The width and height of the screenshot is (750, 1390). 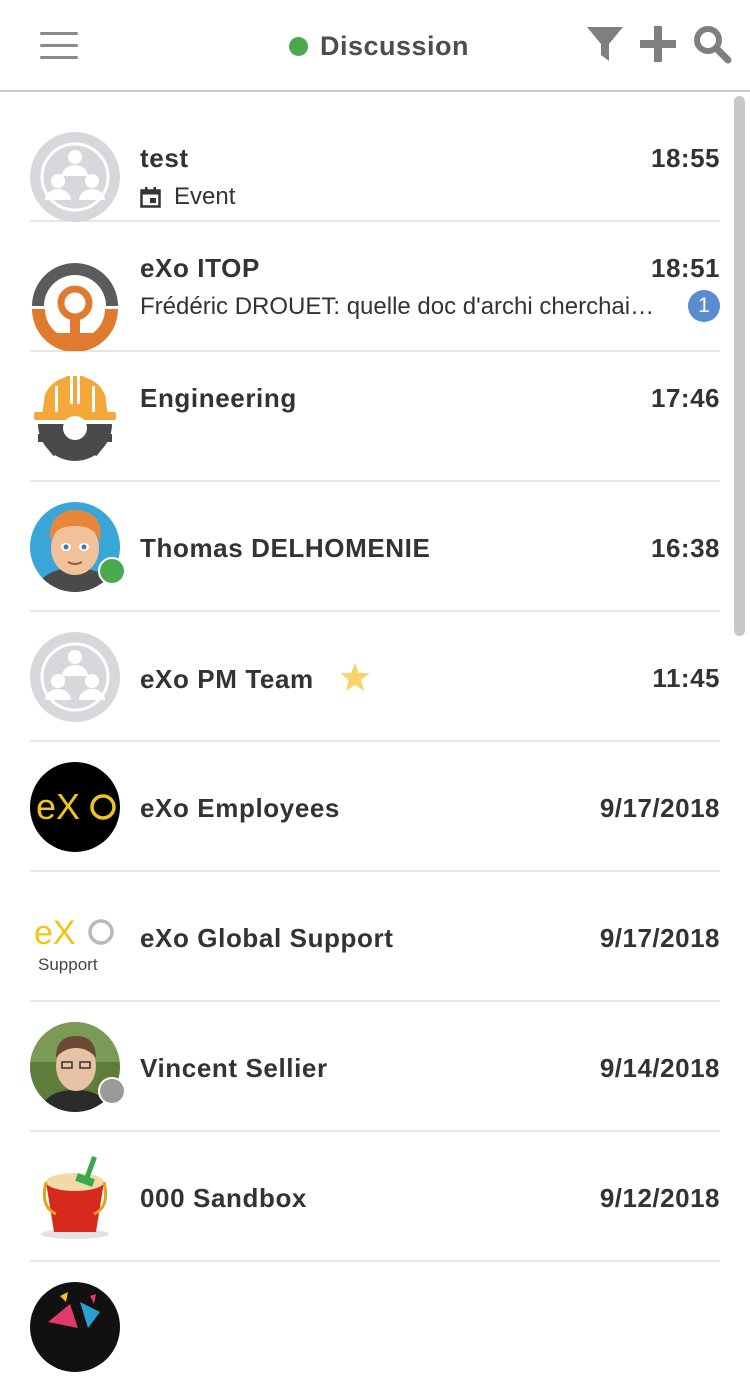 What do you see at coordinates (354, 677) in the screenshot?
I see `favorite-star-icon` at bounding box center [354, 677].